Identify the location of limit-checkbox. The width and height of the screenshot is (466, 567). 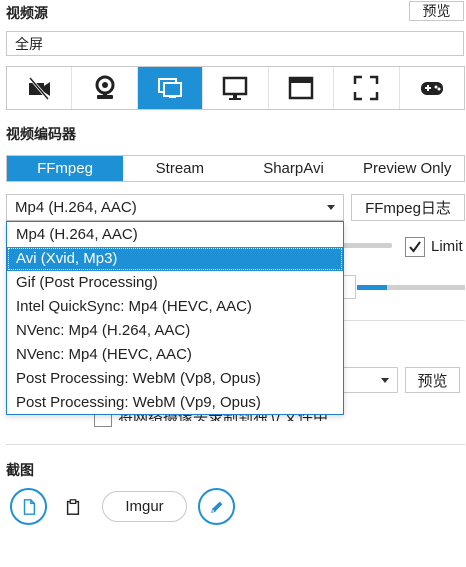
(415, 247).